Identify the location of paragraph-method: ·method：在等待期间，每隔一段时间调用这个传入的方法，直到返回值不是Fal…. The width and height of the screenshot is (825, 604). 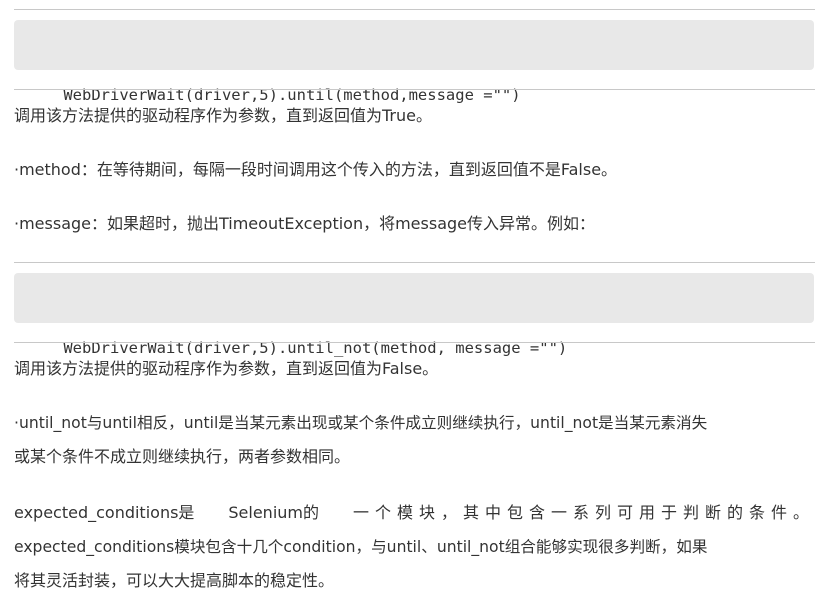
(414, 170).